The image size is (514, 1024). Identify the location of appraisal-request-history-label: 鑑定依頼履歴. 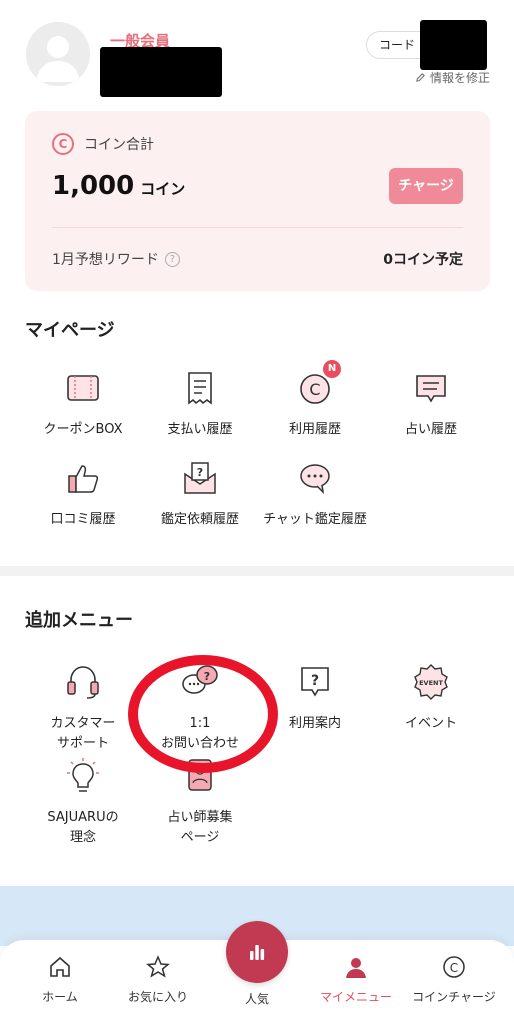
(199, 519).